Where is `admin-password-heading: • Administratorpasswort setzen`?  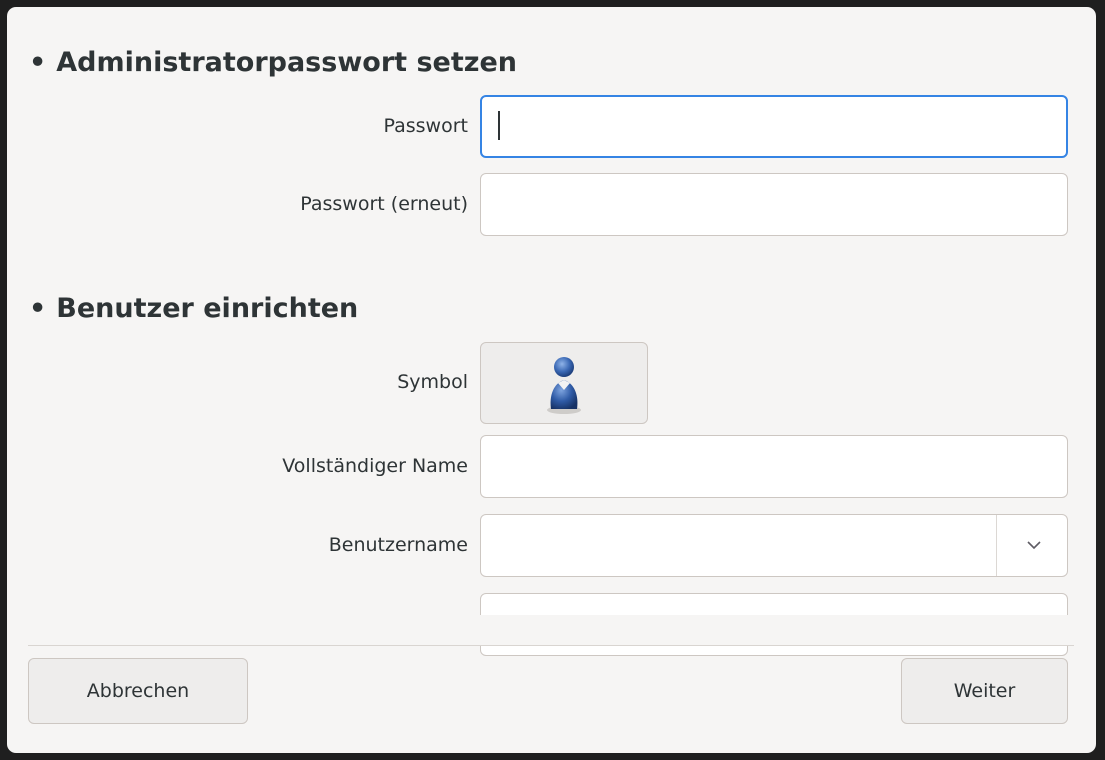 admin-password-heading: • Administratorpasswort setzen is located at coordinates (273, 62).